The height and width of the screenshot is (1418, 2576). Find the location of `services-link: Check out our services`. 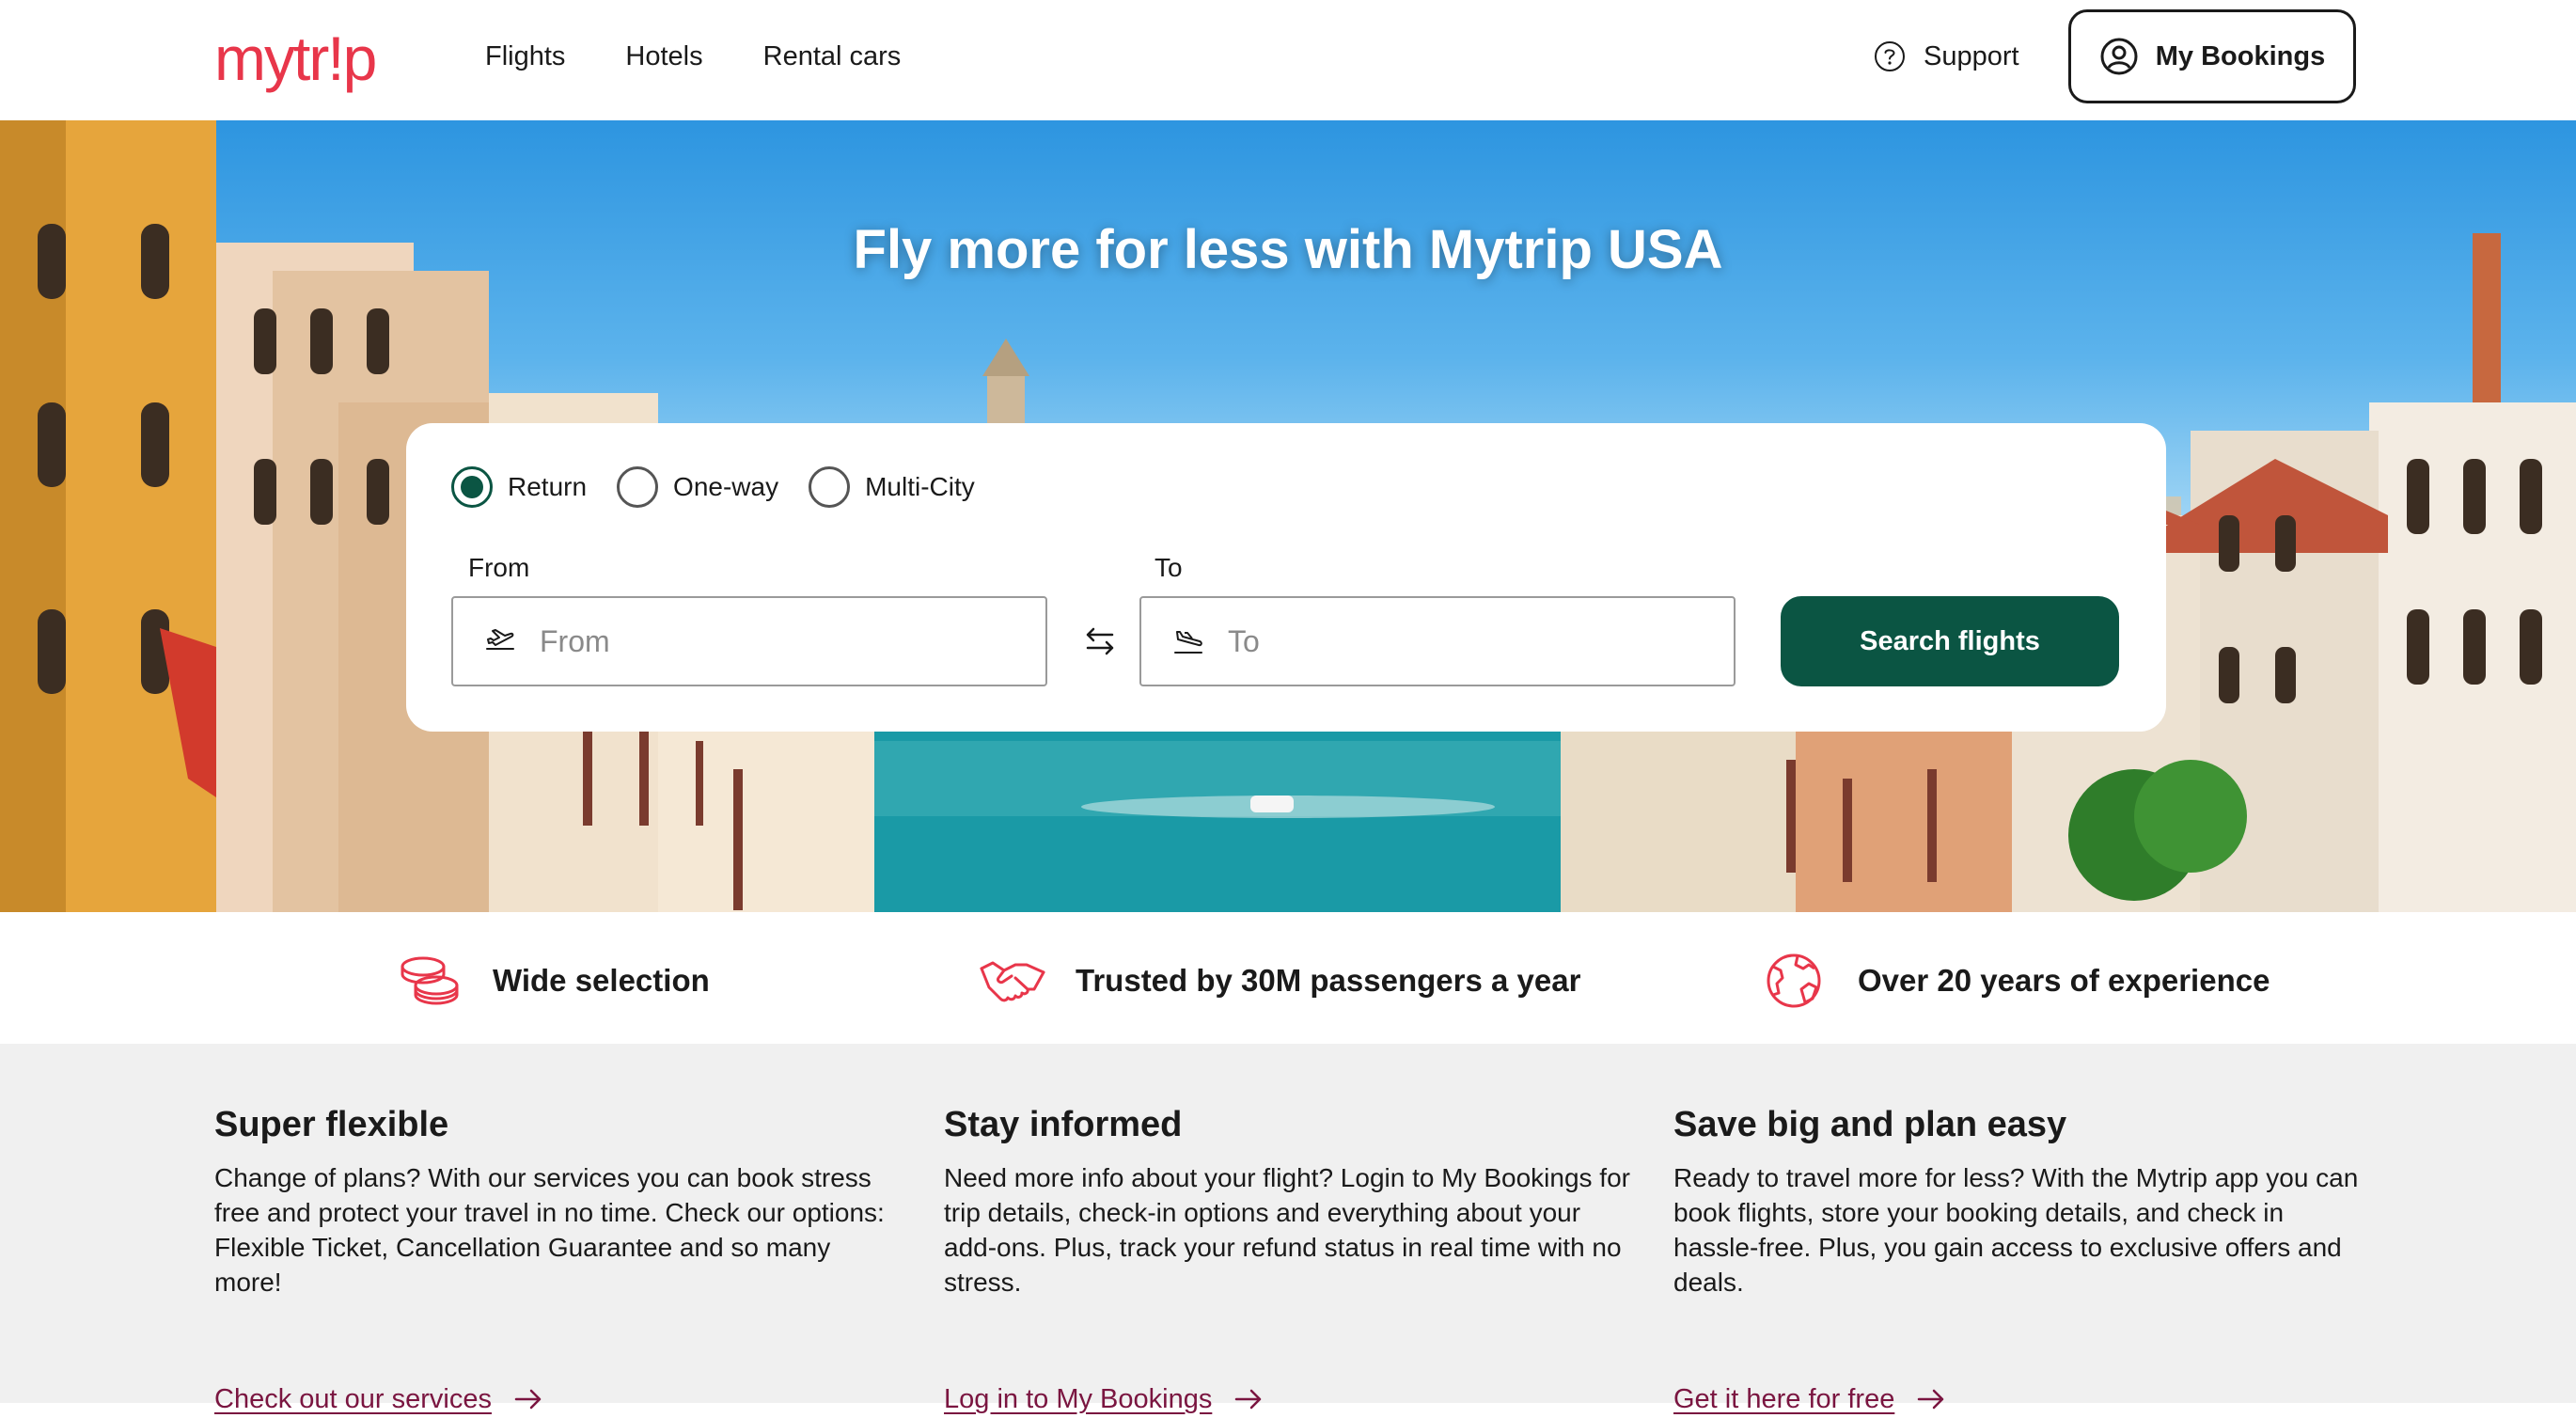

services-link: Check out our services is located at coordinates (379, 1399).